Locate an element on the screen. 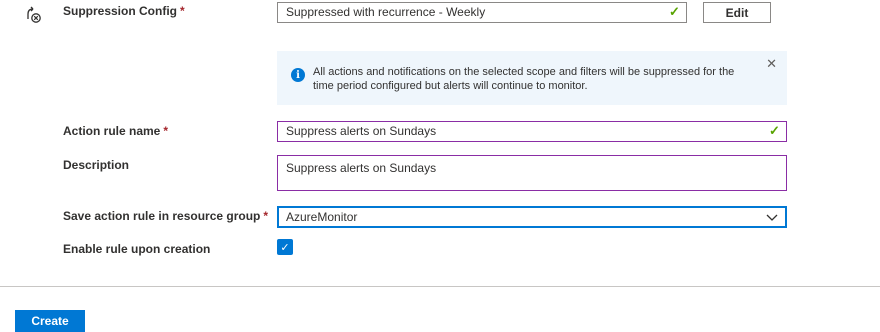 The width and height of the screenshot is (880, 332). close-icon: ✕ is located at coordinates (771, 64).